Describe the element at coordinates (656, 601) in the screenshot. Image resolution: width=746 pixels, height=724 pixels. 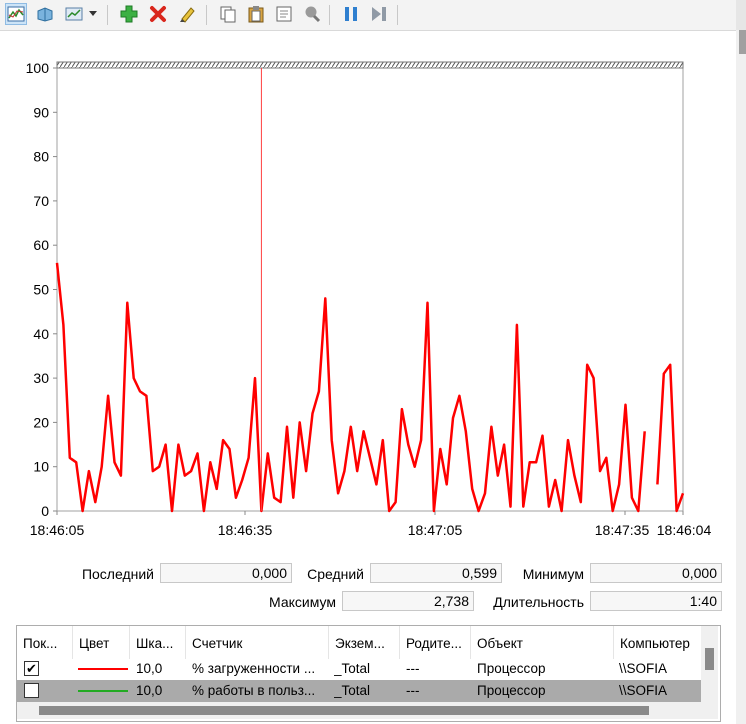
I see `duration-value: 1:40` at that location.